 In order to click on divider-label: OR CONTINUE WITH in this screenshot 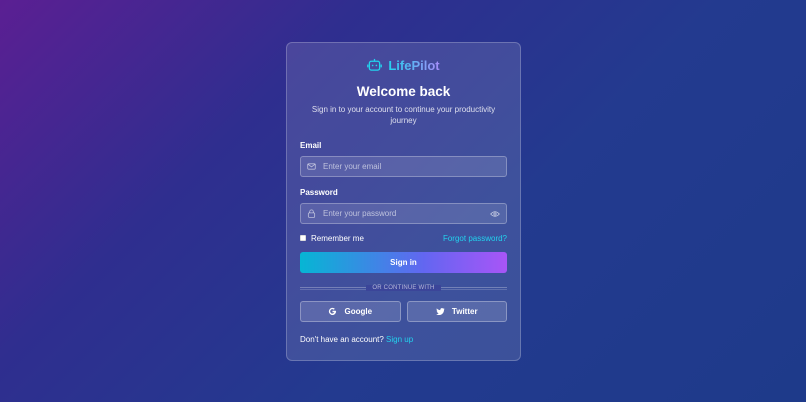, I will do `click(403, 288)`.